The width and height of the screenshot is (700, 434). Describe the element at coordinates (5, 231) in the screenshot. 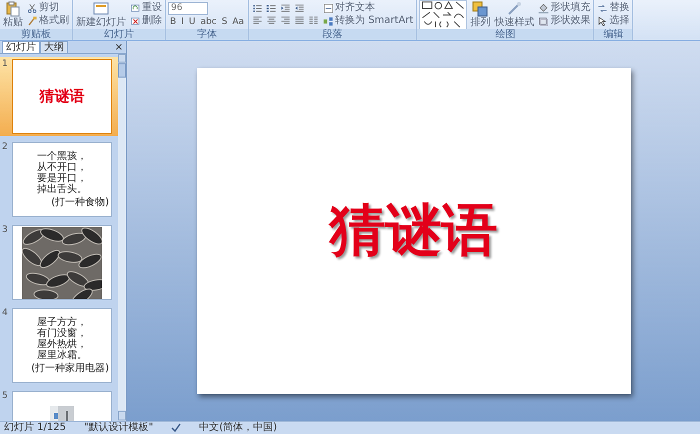

I see `slide-number: 3` at that location.